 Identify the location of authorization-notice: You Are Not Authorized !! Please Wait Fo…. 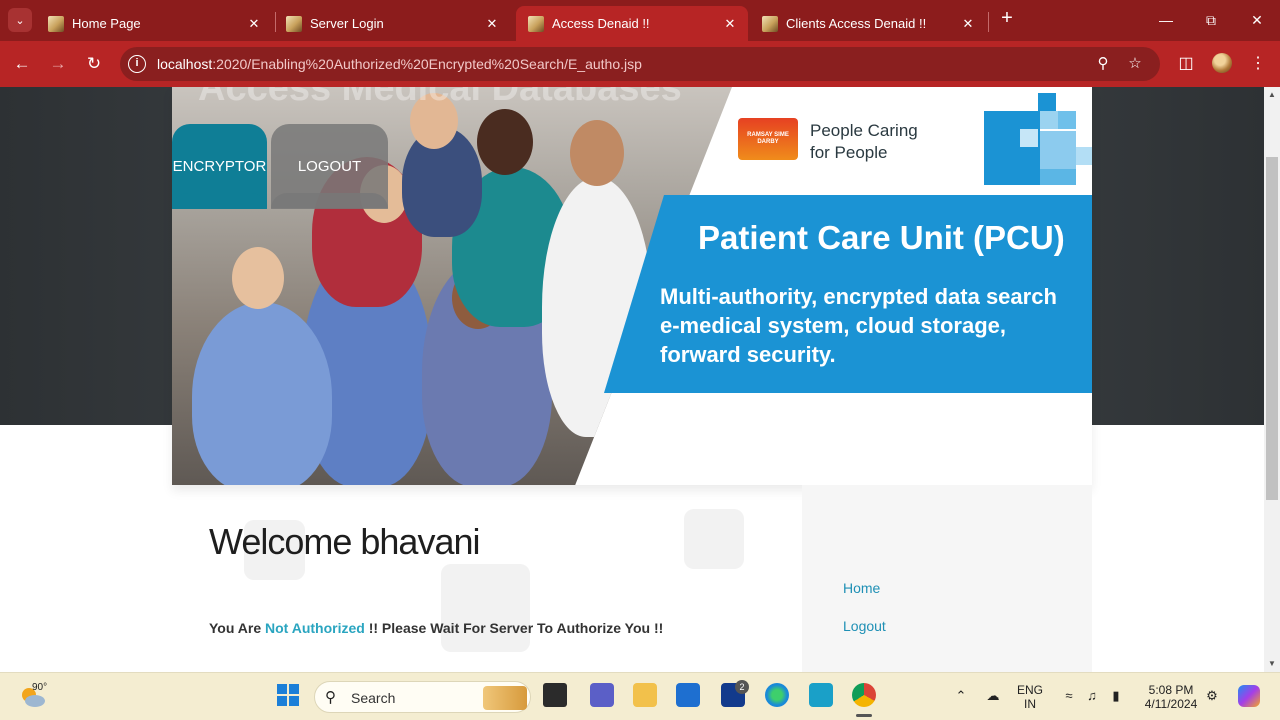
(436, 628).